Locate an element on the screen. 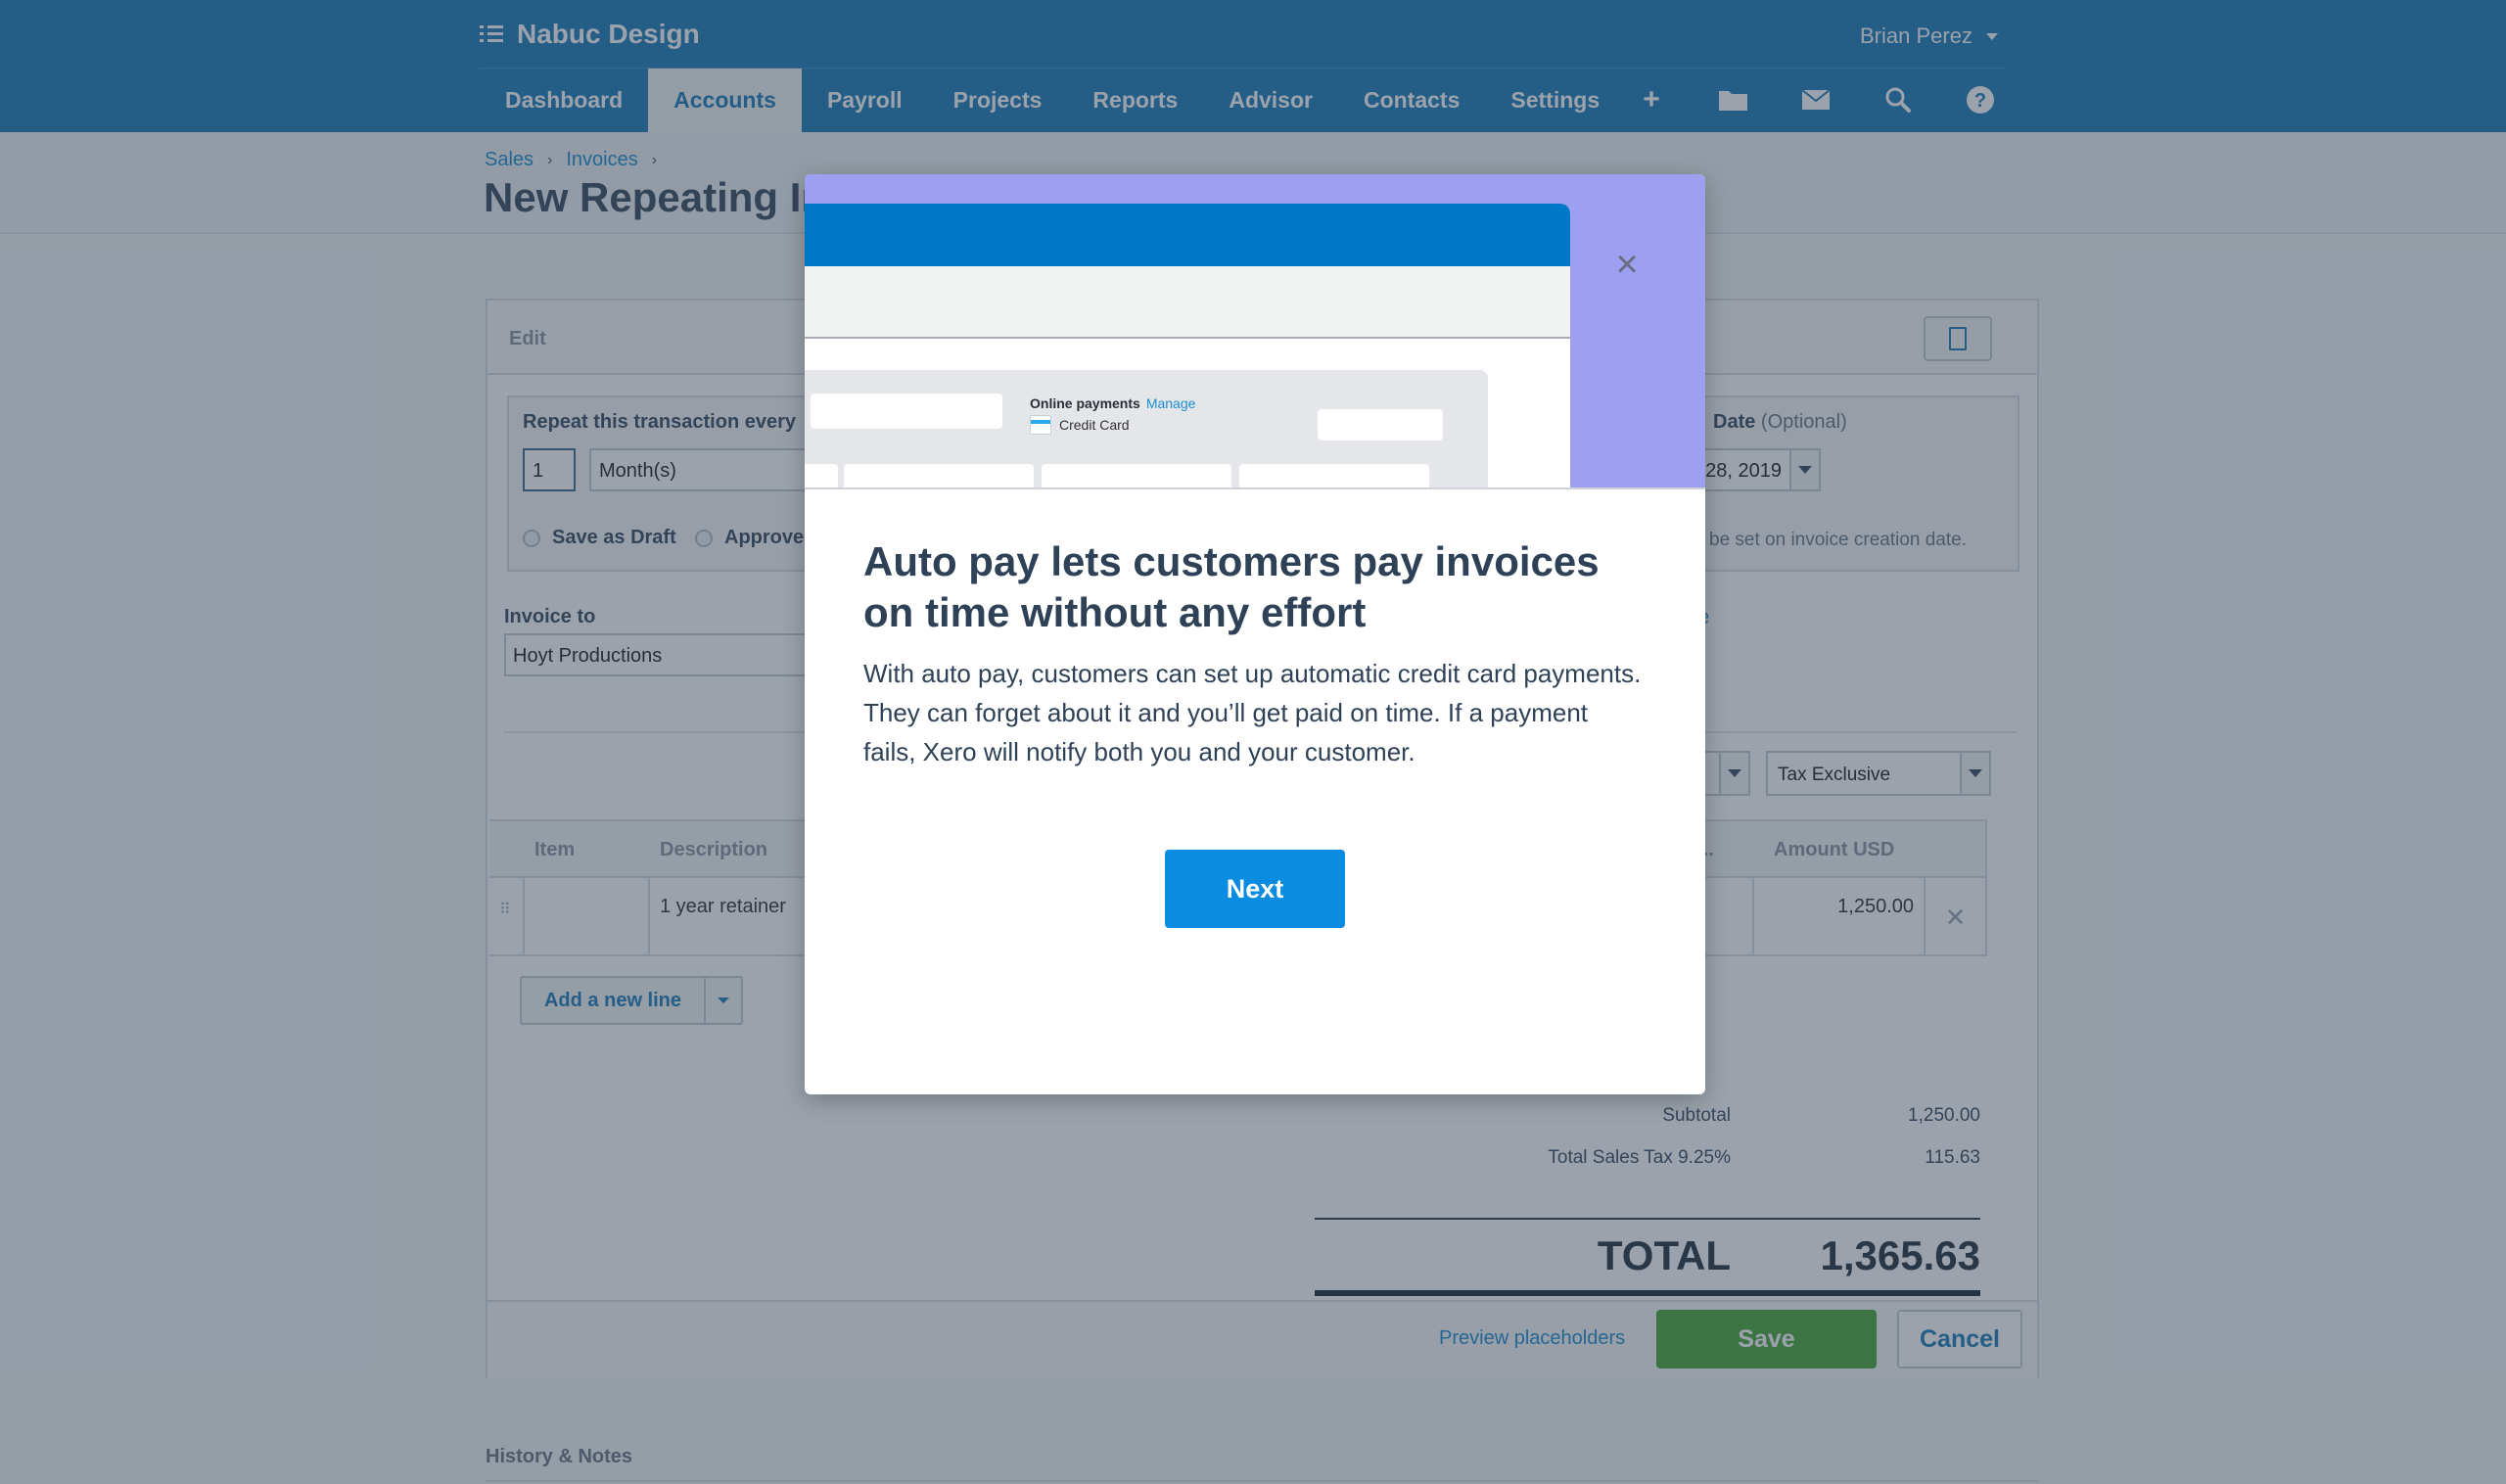 The height and width of the screenshot is (1484, 2506). credit-card-icon is located at coordinates (1040, 425).